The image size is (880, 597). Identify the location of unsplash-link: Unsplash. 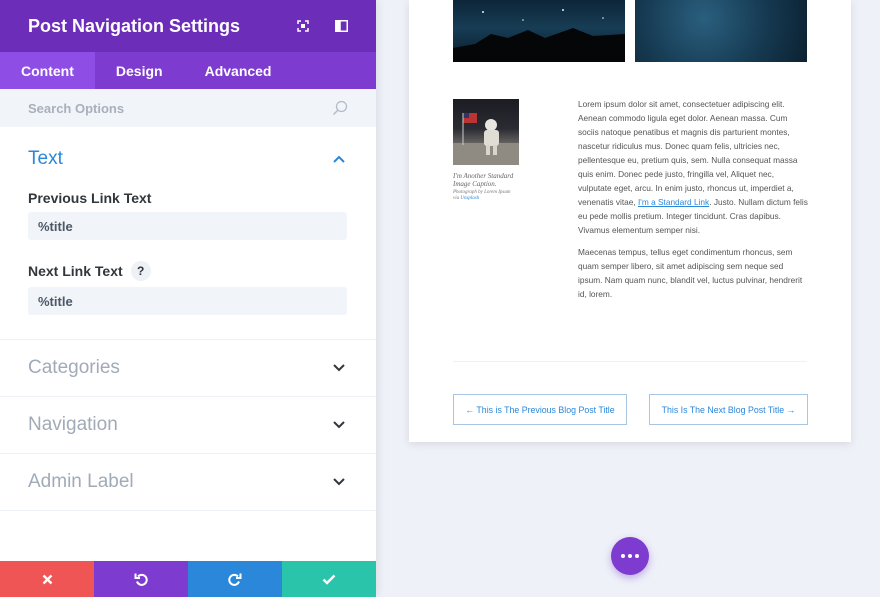
(469, 198).